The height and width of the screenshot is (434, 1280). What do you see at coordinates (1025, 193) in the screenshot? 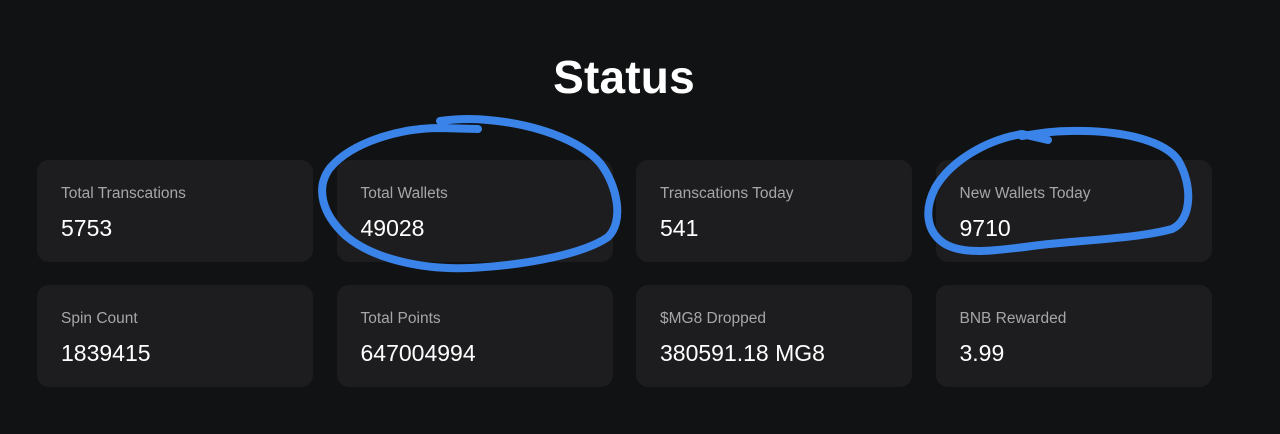
I see `stat-label: New Wallets Today` at bounding box center [1025, 193].